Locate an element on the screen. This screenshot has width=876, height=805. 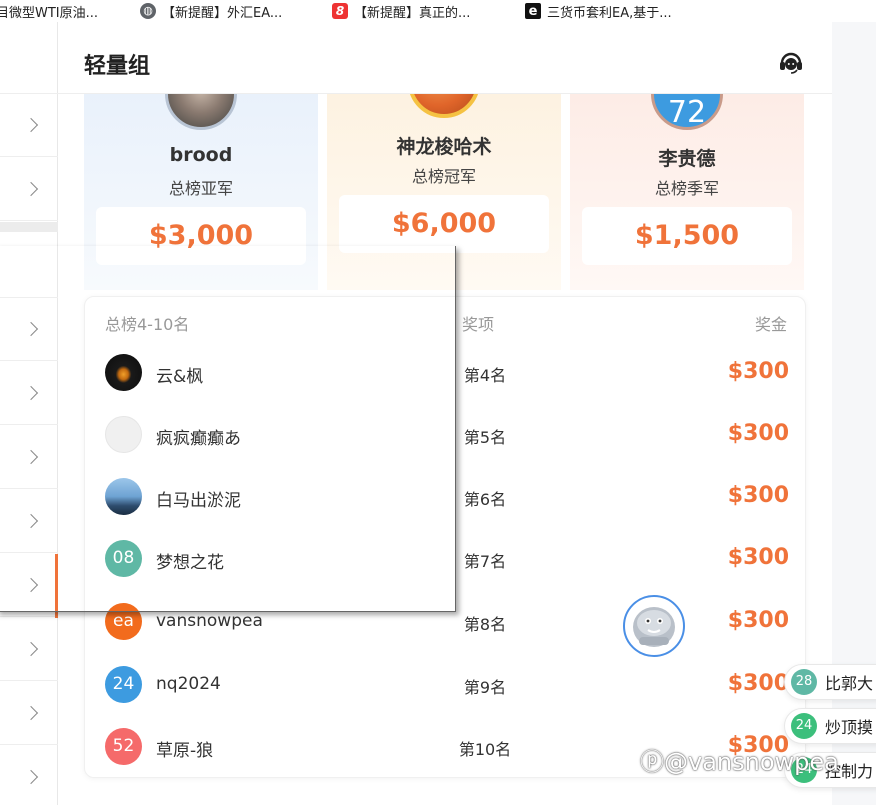
row-award: 第8名 is located at coordinates (485, 624).